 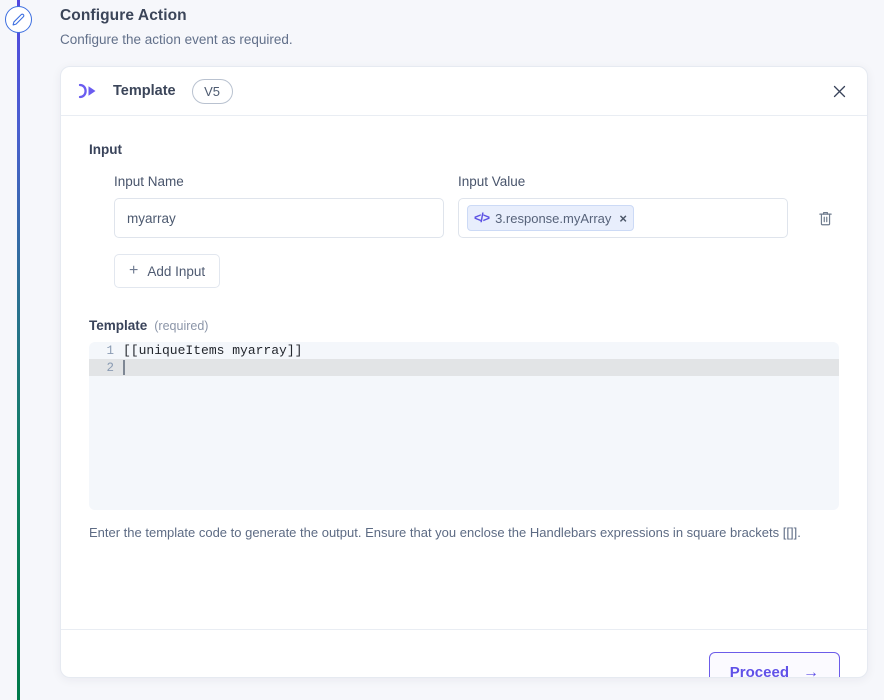 I want to click on line-number: 1, so click(x=110, y=350).